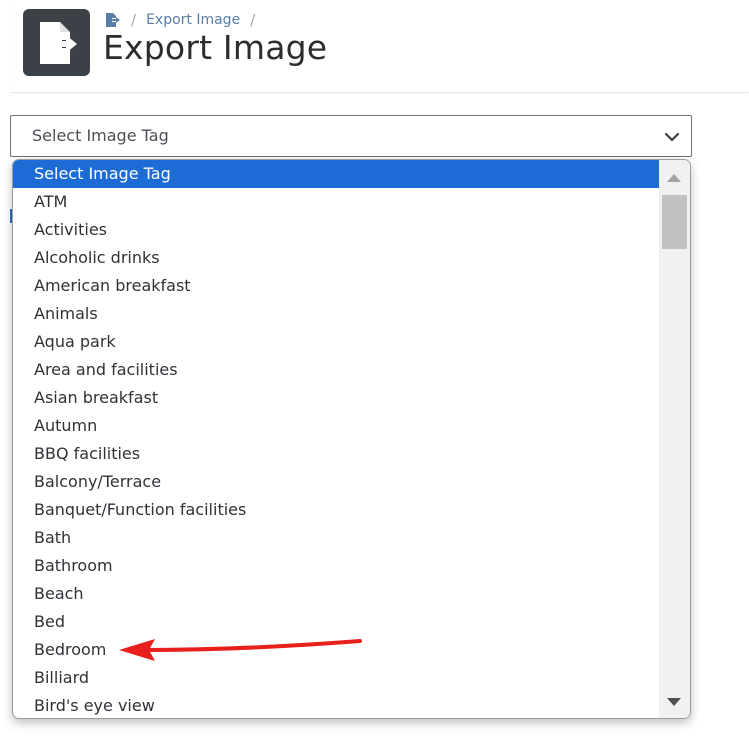 This screenshot has width=749, height=741. Describe the element at coordinates (336, 454) in the screenshot. I see `dropdown-option: BBQ facilities` at that location.